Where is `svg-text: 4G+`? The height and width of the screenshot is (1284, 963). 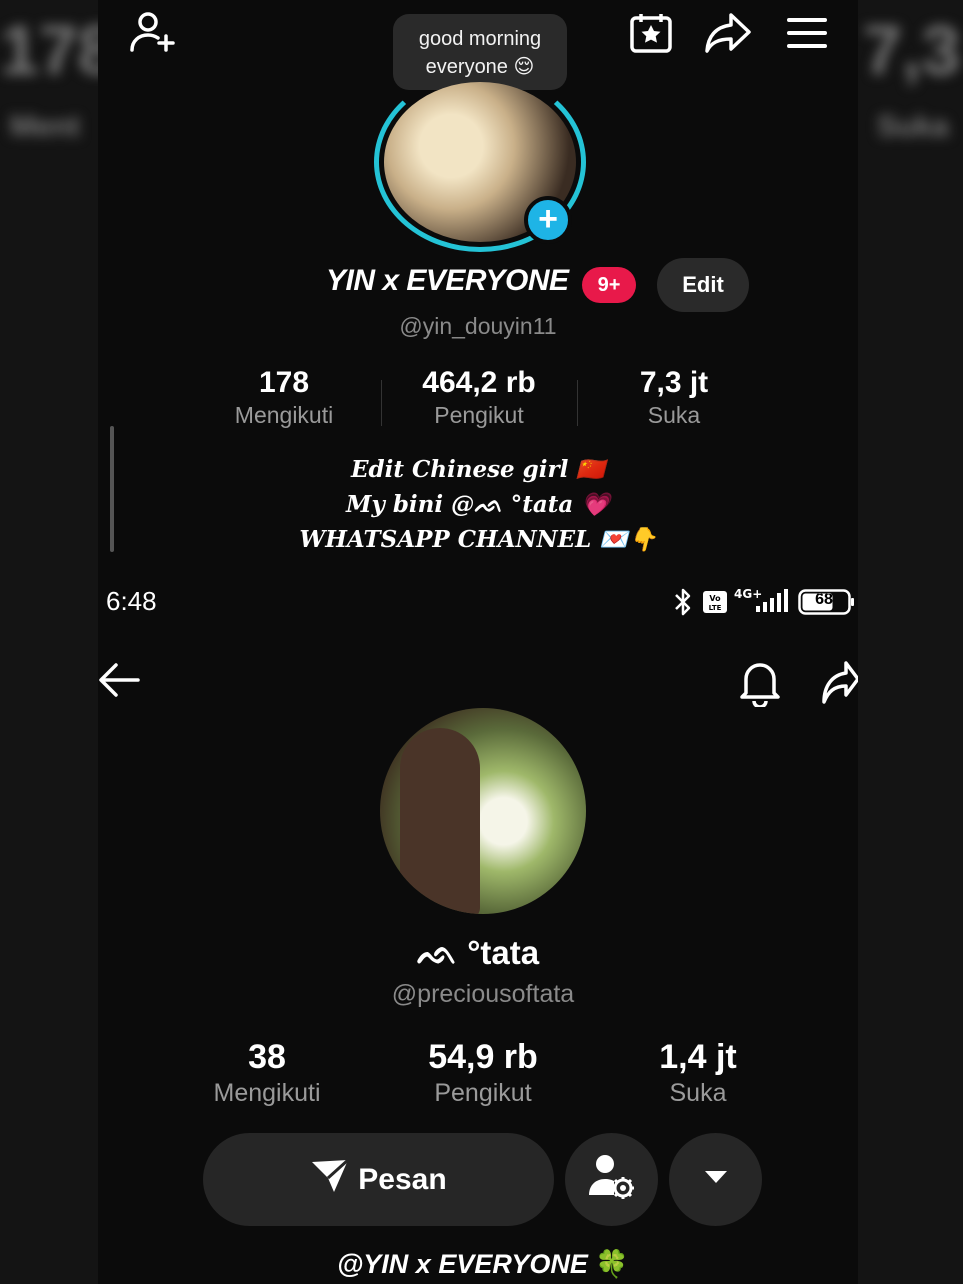 svg-text: 4G+ is located at coordinates (748, 594).